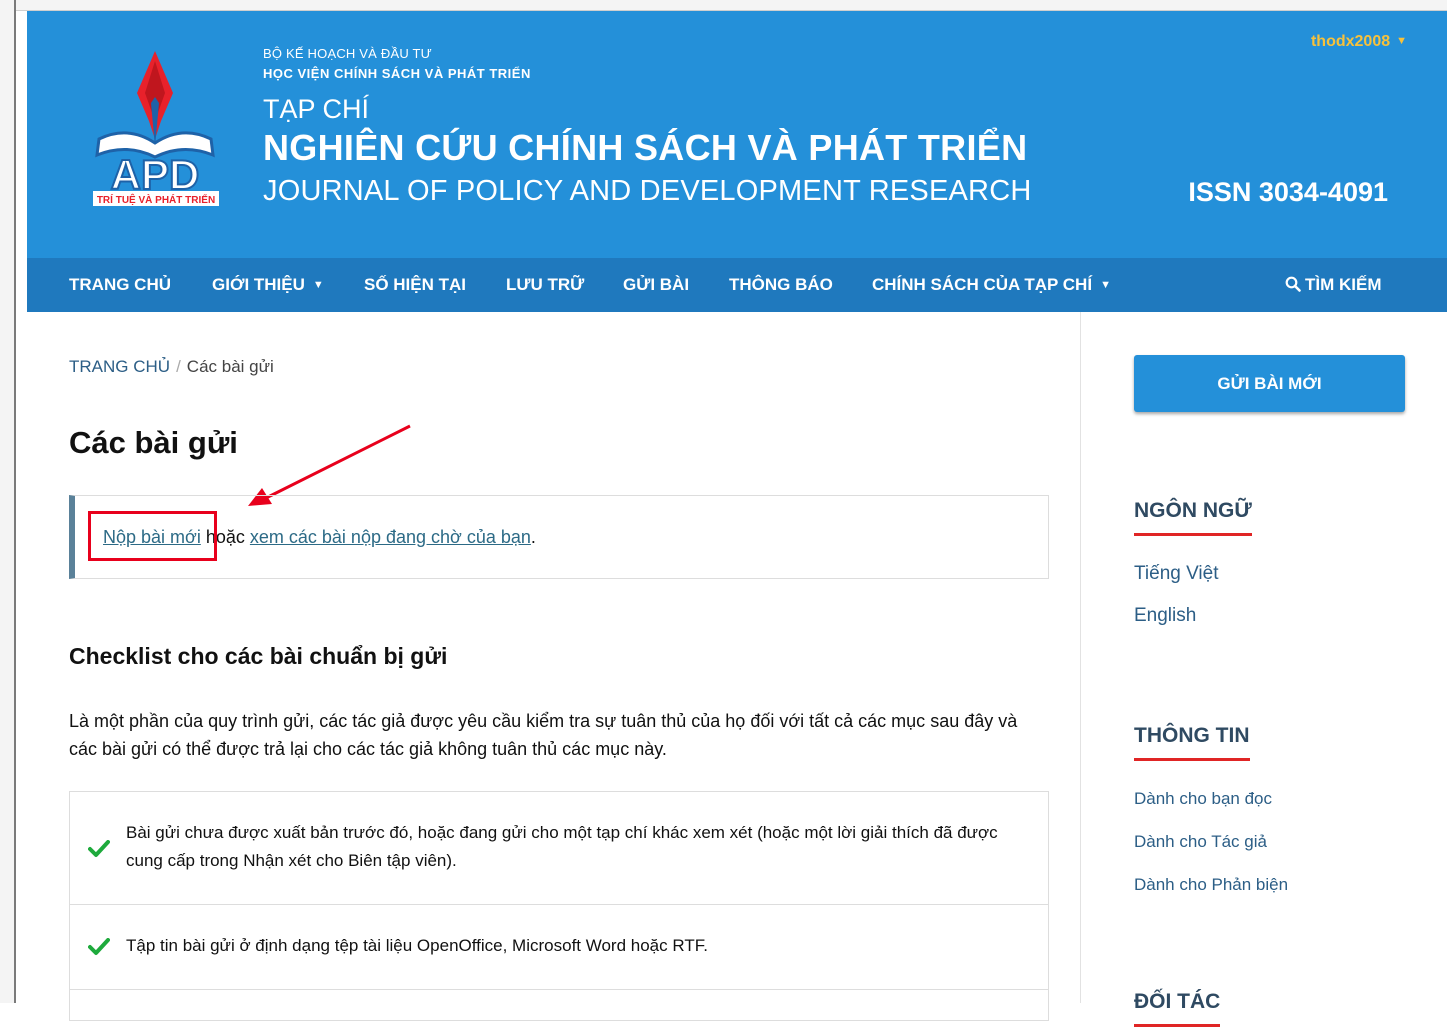 The width and height of the screenshot is (1447, 1027). I want to click on window-top-edge, so click(730, 5).